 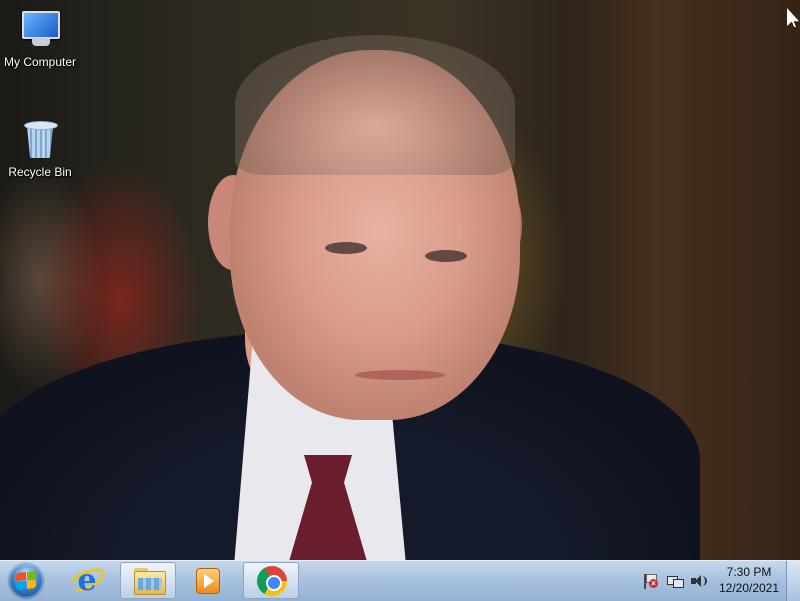 I want to click on internet-explorer-icon: e, so click(x=87, y=580).